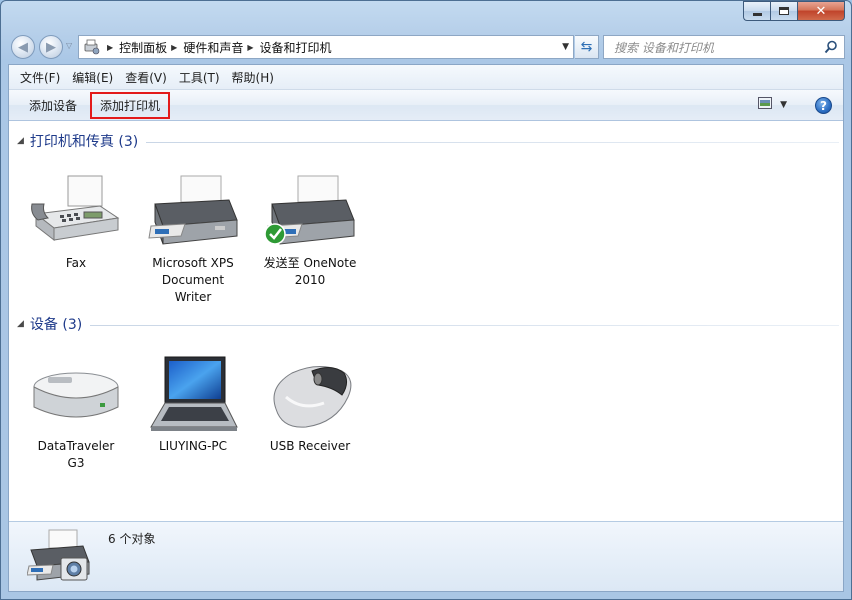  Describe the element at coordinates (76, 446) in the screenshot. I see `device-label: DataTraveler` at that location.